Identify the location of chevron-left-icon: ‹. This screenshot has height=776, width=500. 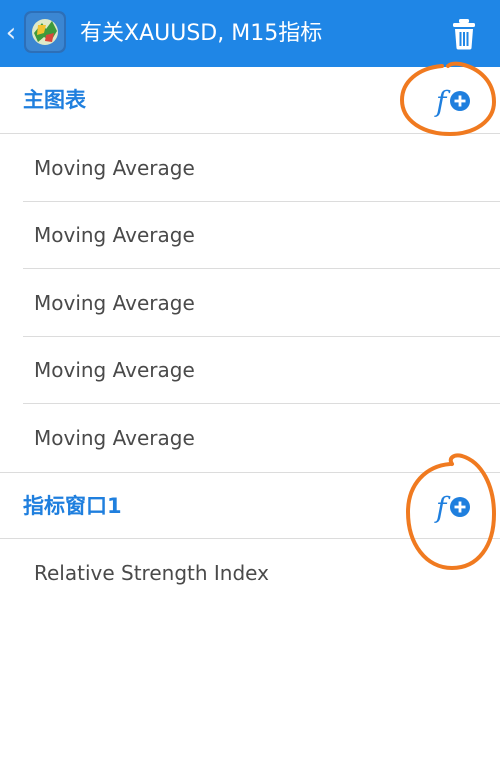
(11, 33).